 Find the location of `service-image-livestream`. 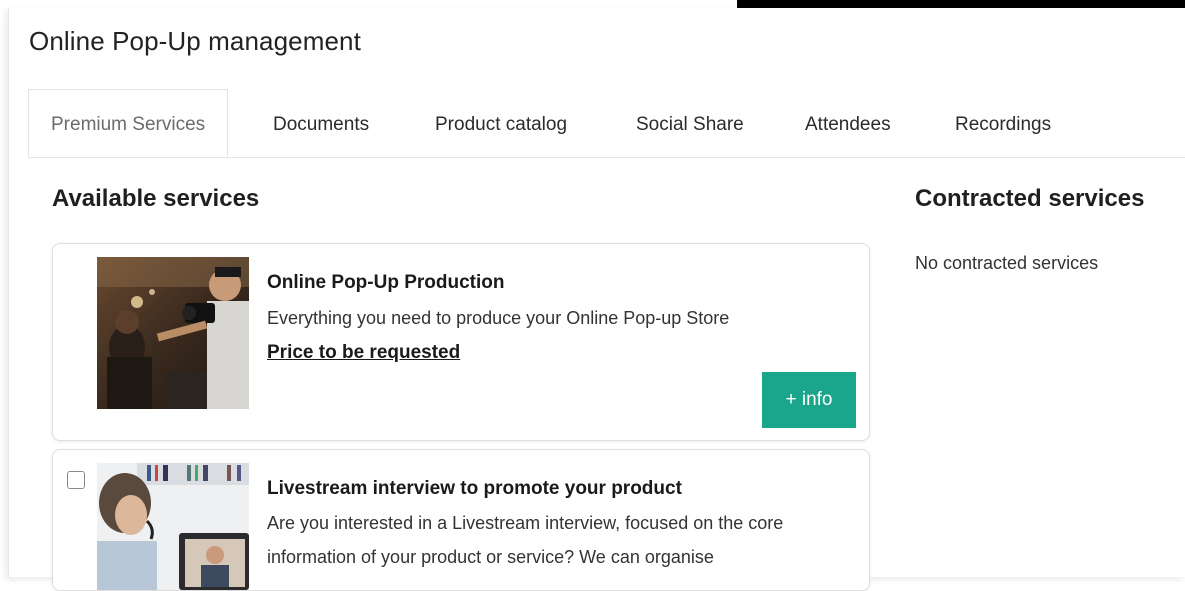

service-image-livestream is located at coordinates (173, 526).